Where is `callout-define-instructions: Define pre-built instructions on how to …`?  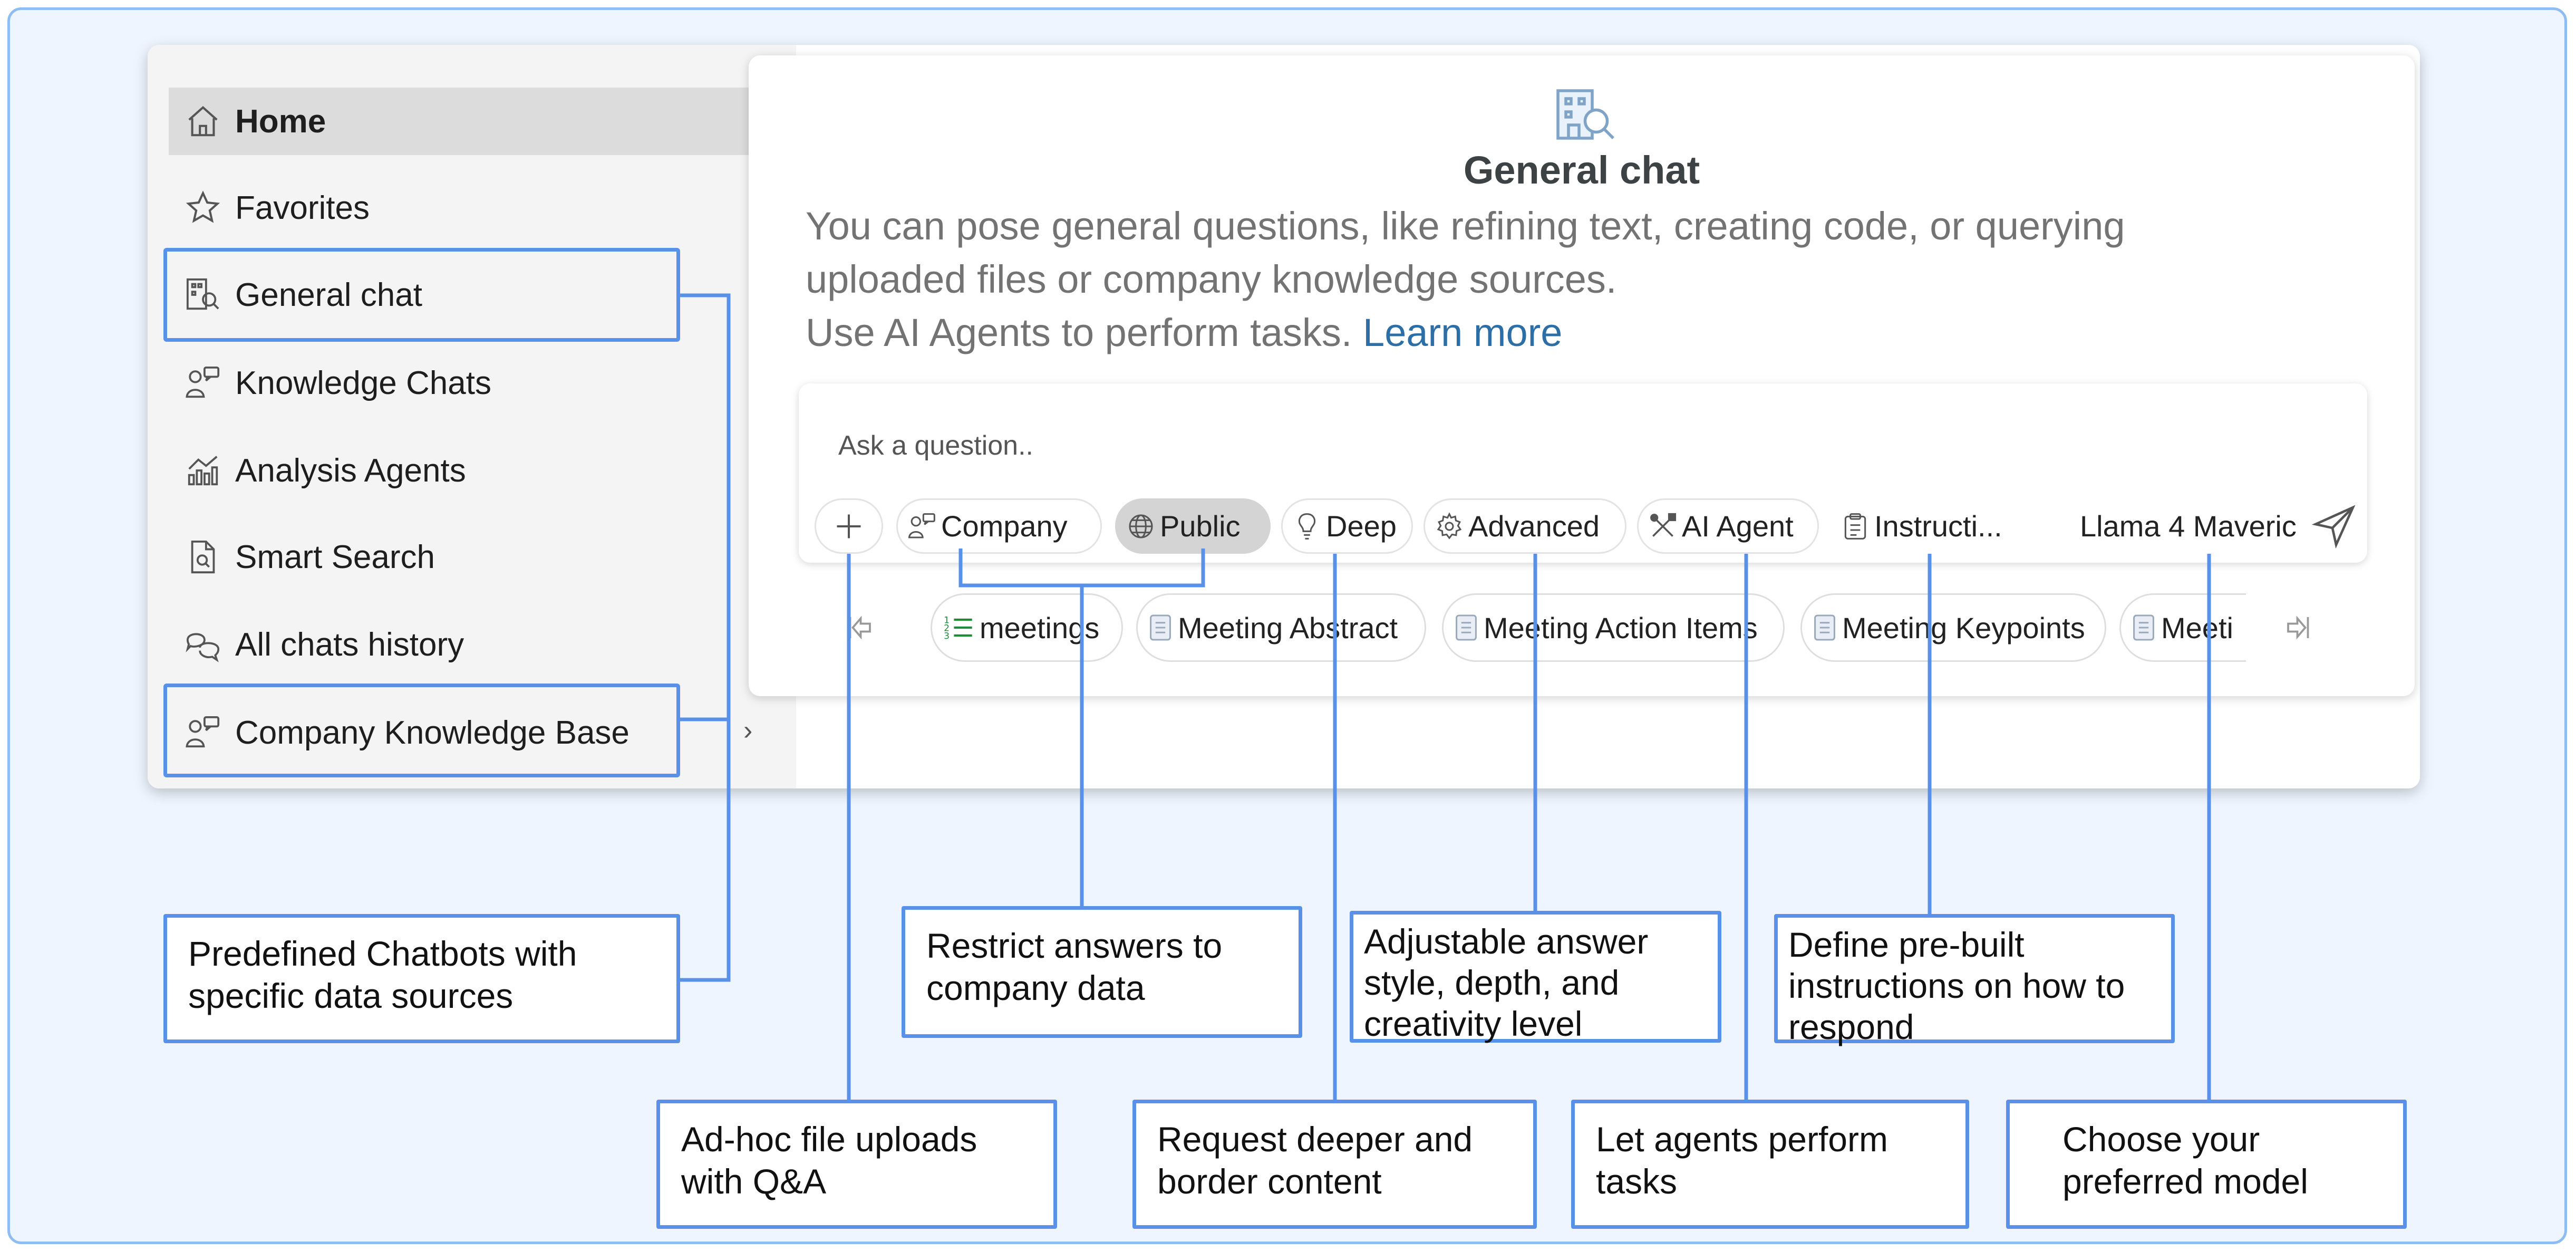 callout-define-instructions: Define pre-built instructions on how to … is located at coordinates (1974, 980).